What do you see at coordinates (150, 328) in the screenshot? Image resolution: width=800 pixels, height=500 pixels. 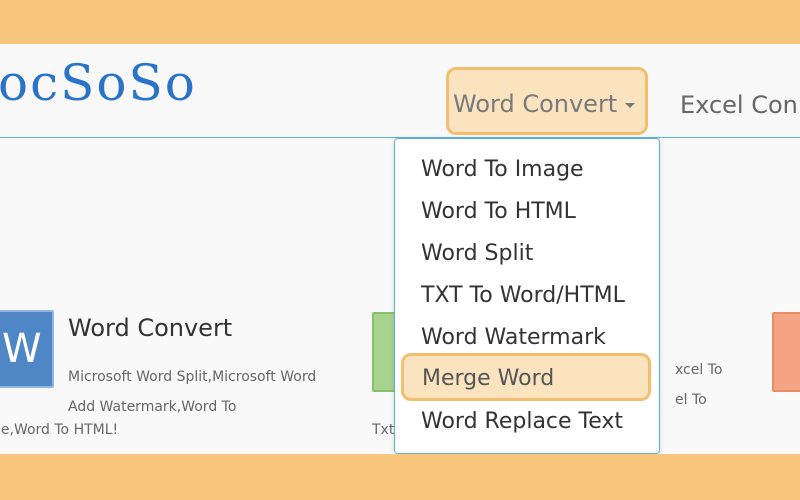 I see `word-convert-card-title: Word Convert` at bounding box center [150, 328].